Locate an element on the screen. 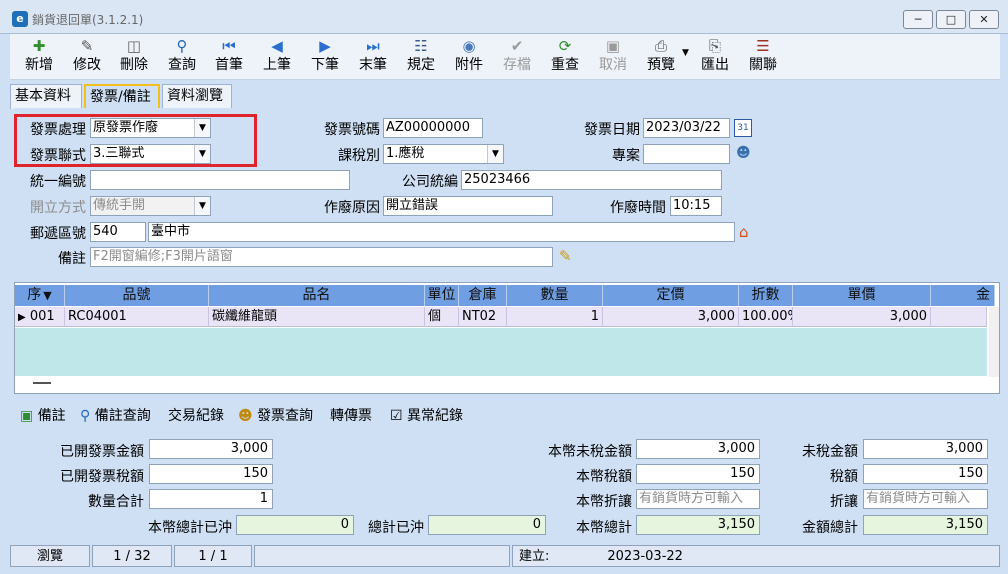  uniform-no-field is located at coordinates (220, 180).